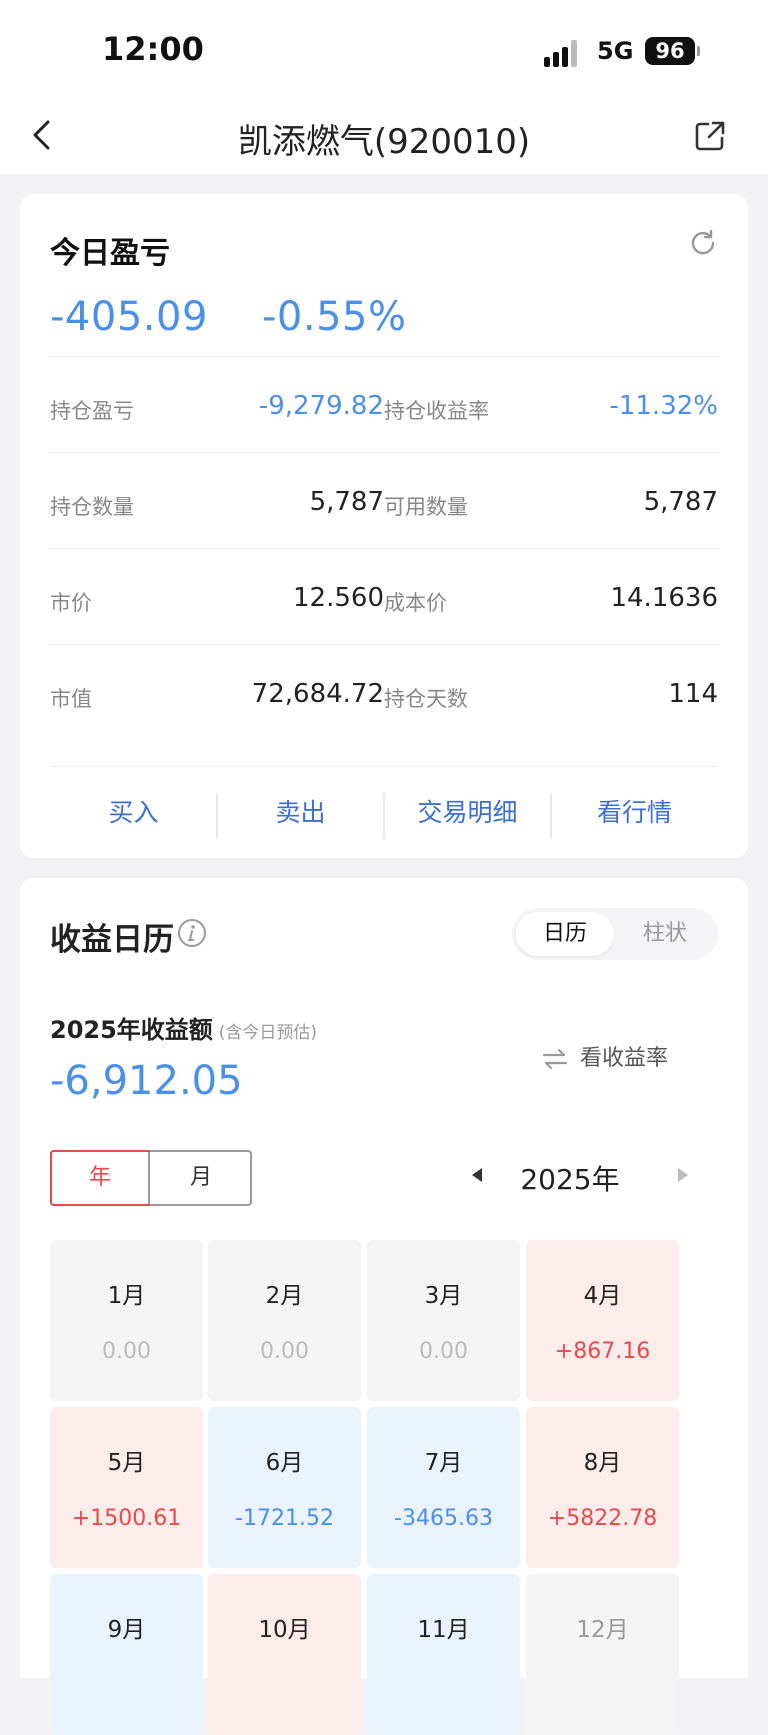 This screenshot has width=768, height=1735. Describe the element at coordinates (602, 1518) in the screenshot. I see `month-value: +5822.78` at that location.